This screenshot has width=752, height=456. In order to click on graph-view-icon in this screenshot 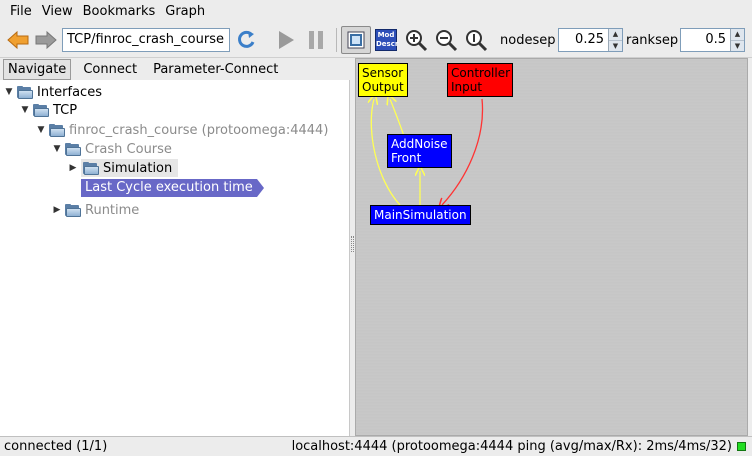, I will do `click(356, 40)`.